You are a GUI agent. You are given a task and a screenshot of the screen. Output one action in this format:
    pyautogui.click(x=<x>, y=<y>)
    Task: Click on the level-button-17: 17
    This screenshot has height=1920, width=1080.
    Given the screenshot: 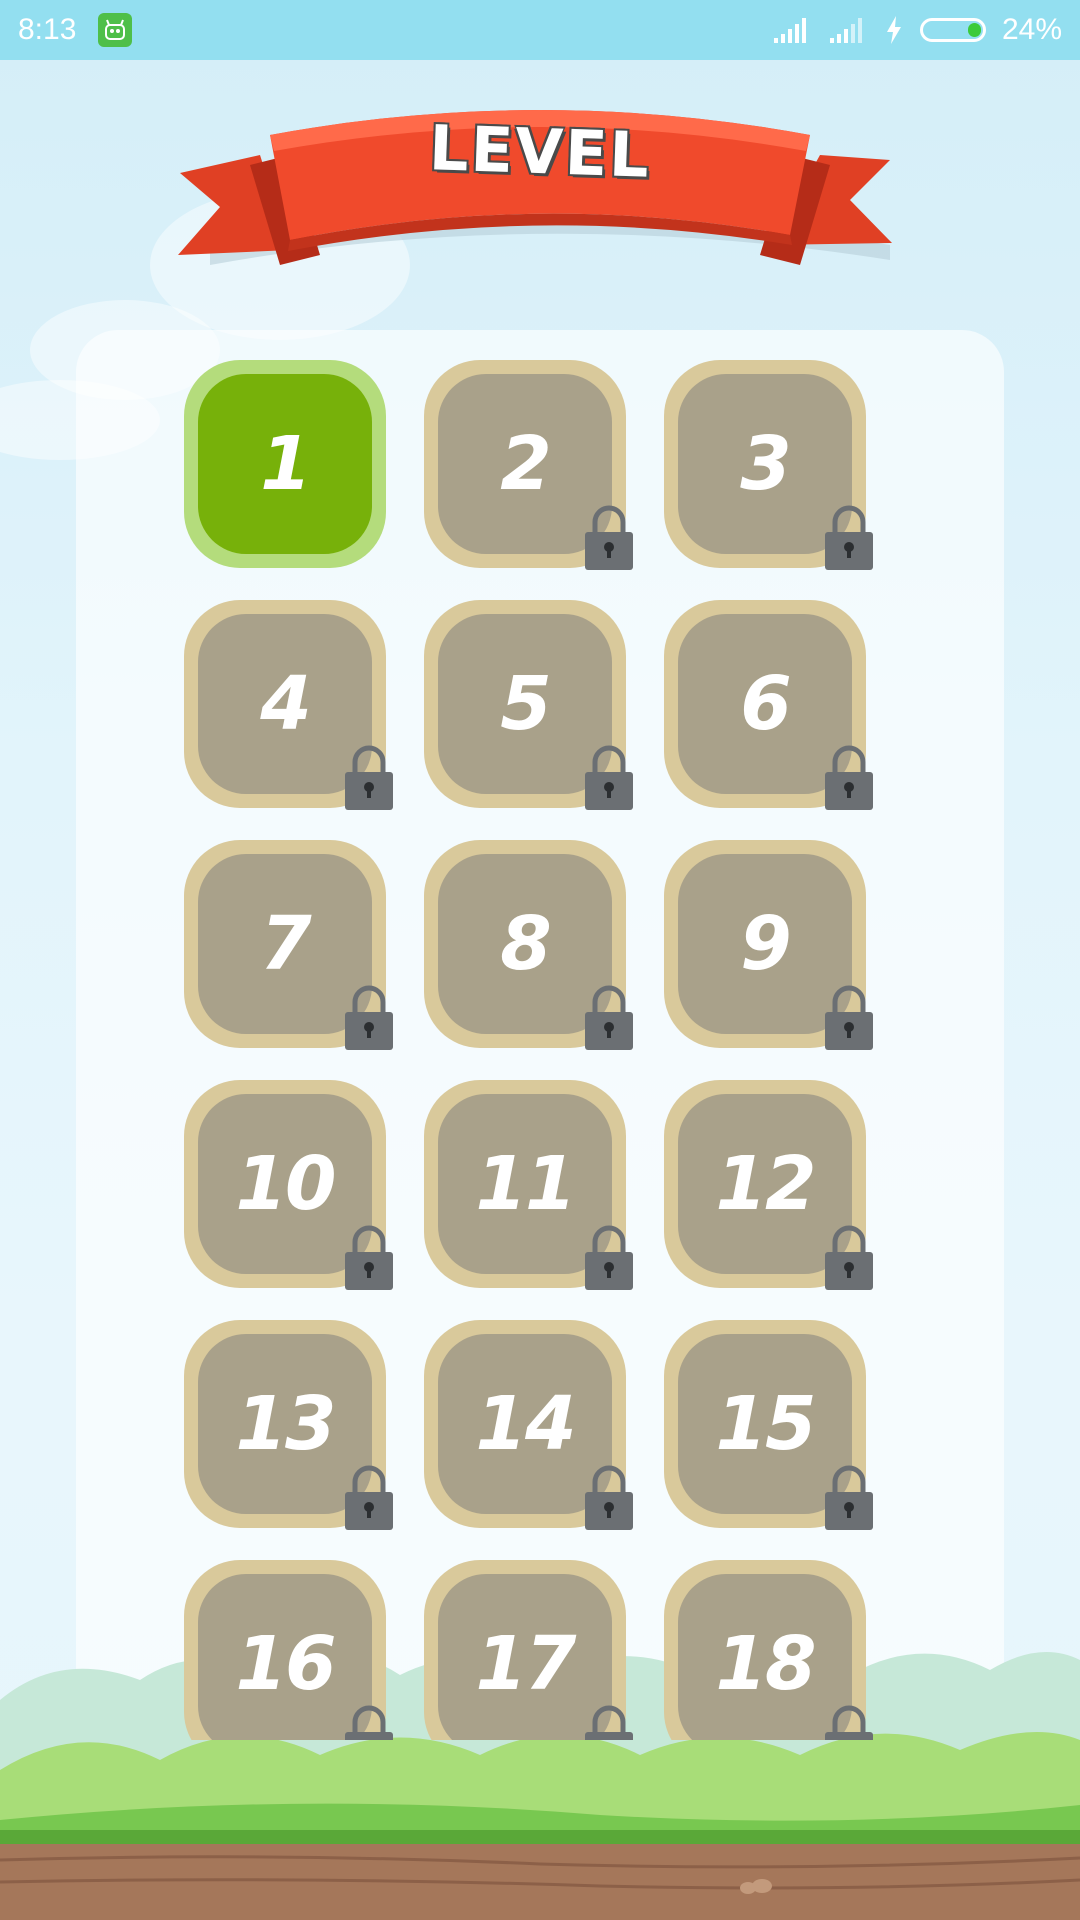 What is the action you would take?
    pyautogui.click(x=528, y=1650)
    